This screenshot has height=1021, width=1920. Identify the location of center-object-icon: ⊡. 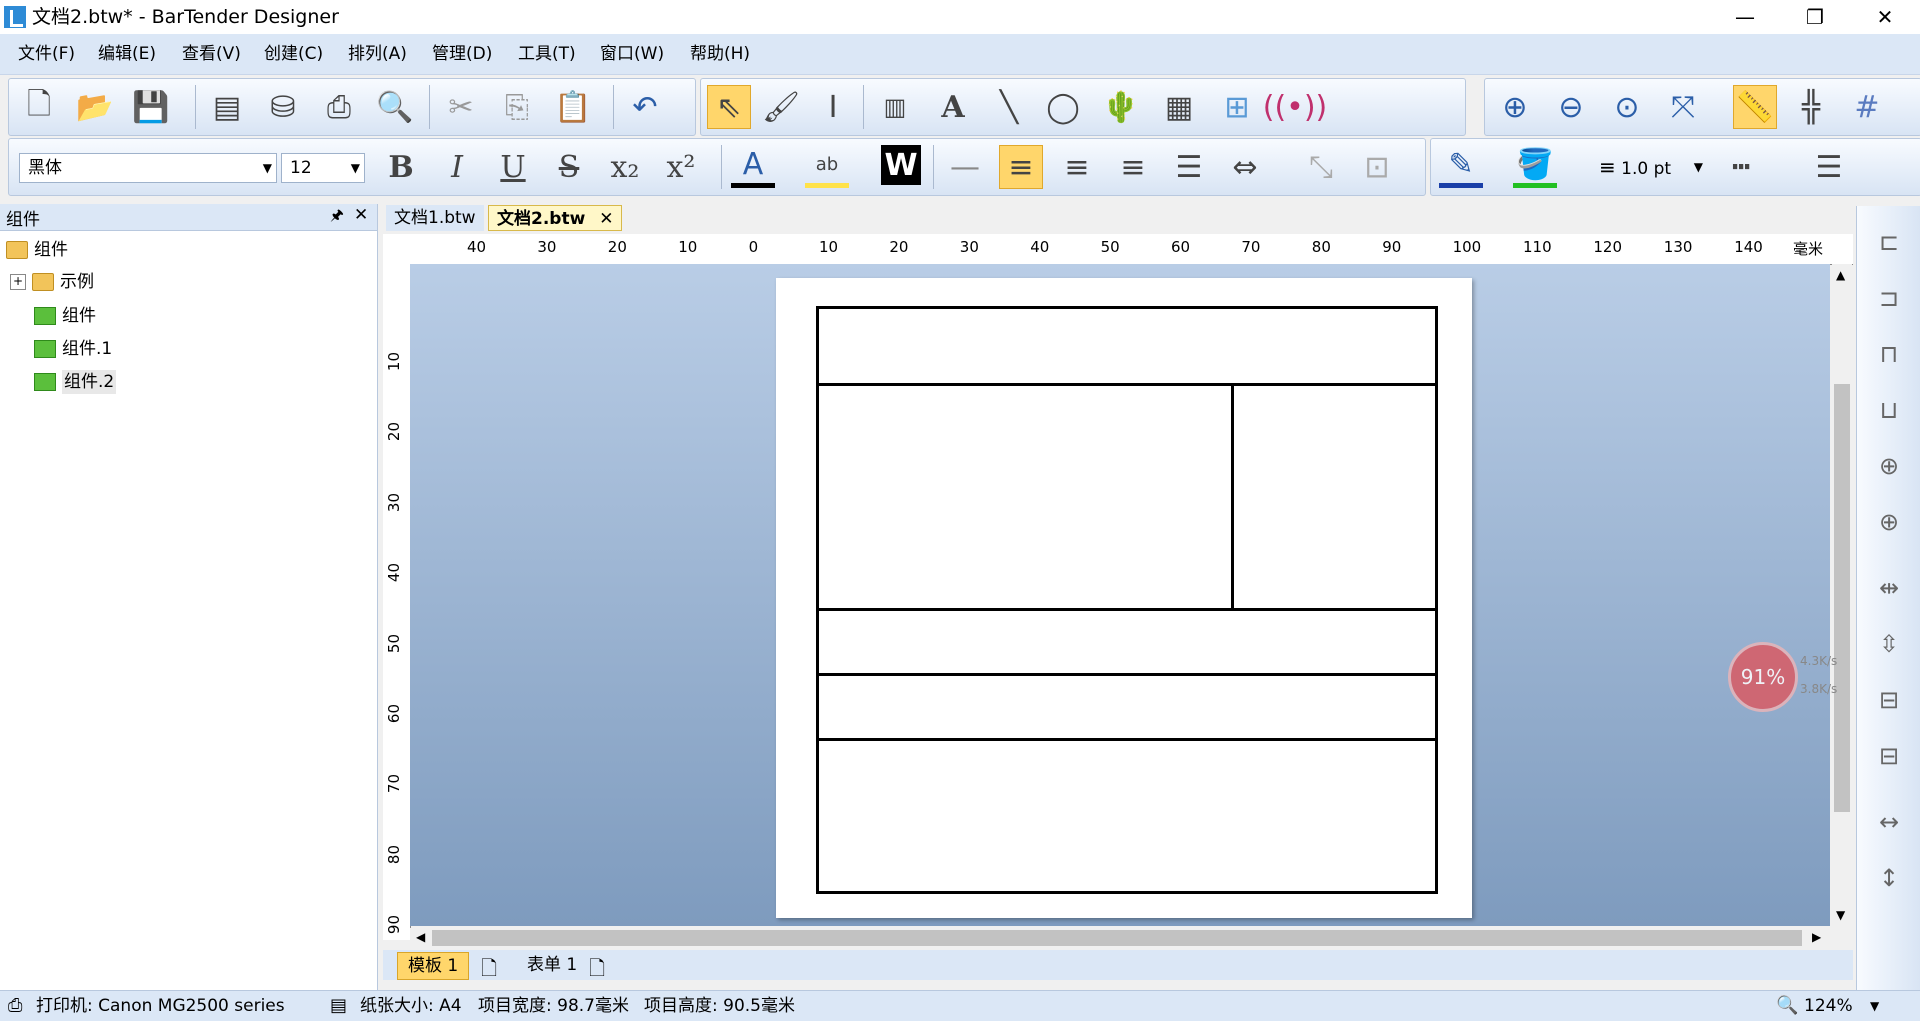
(1377, 167).